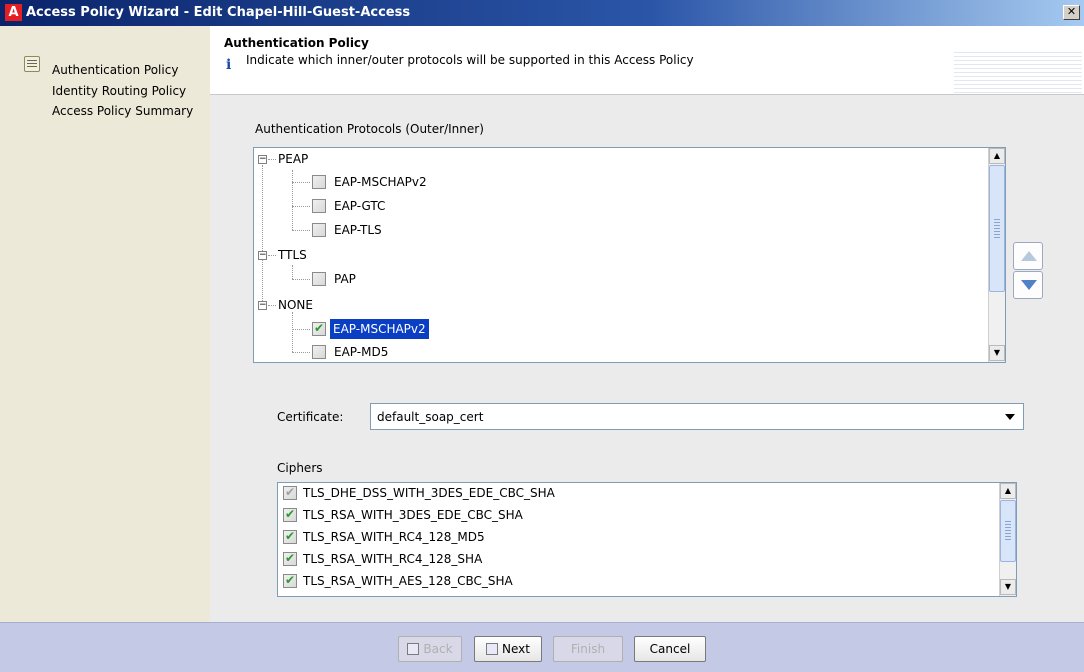 This screenshot has height=672, width=1084. What do you see at coordinates (393, 559) in the screenshot?
I see `cipher-label: TLS_RSA_WITH_RC4_128_SHA` at bounding box center [393, 559].